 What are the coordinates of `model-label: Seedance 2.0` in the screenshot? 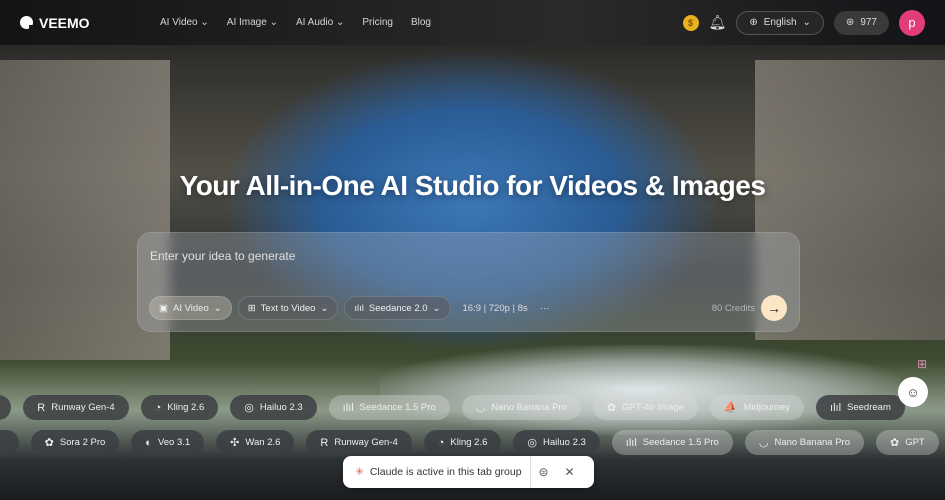 It's located at (398, 308).